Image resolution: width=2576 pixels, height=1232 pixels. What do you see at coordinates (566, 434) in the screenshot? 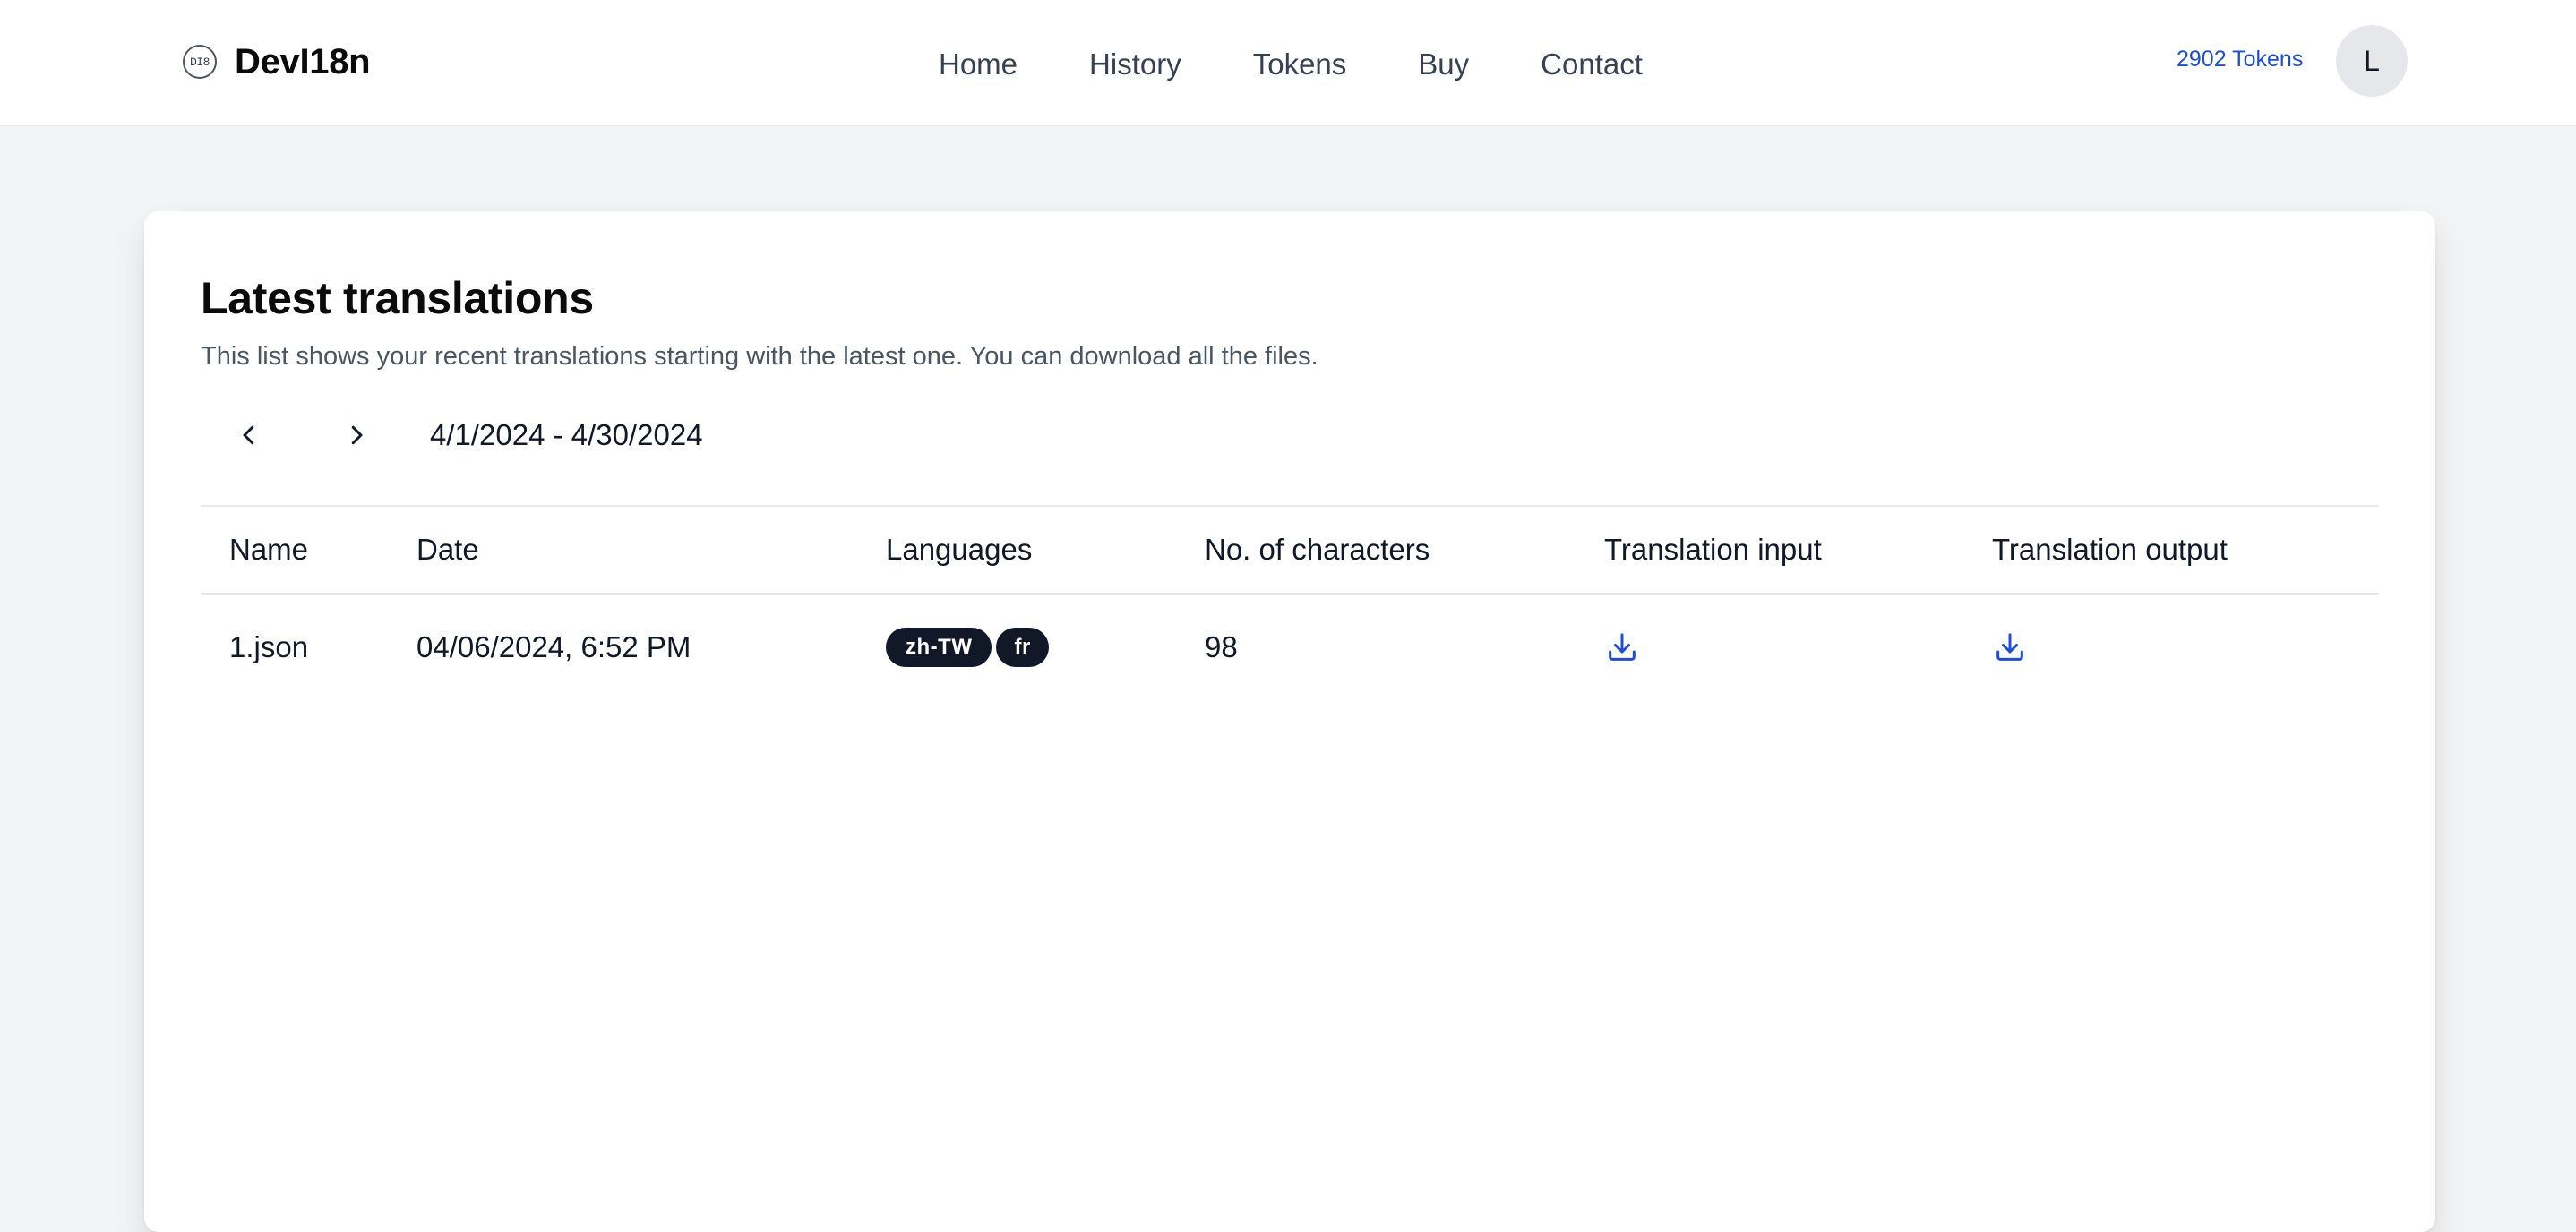
I see `date-range-label: 4/1/2024 - 4/30/2024` at bounding box center [566, 434].